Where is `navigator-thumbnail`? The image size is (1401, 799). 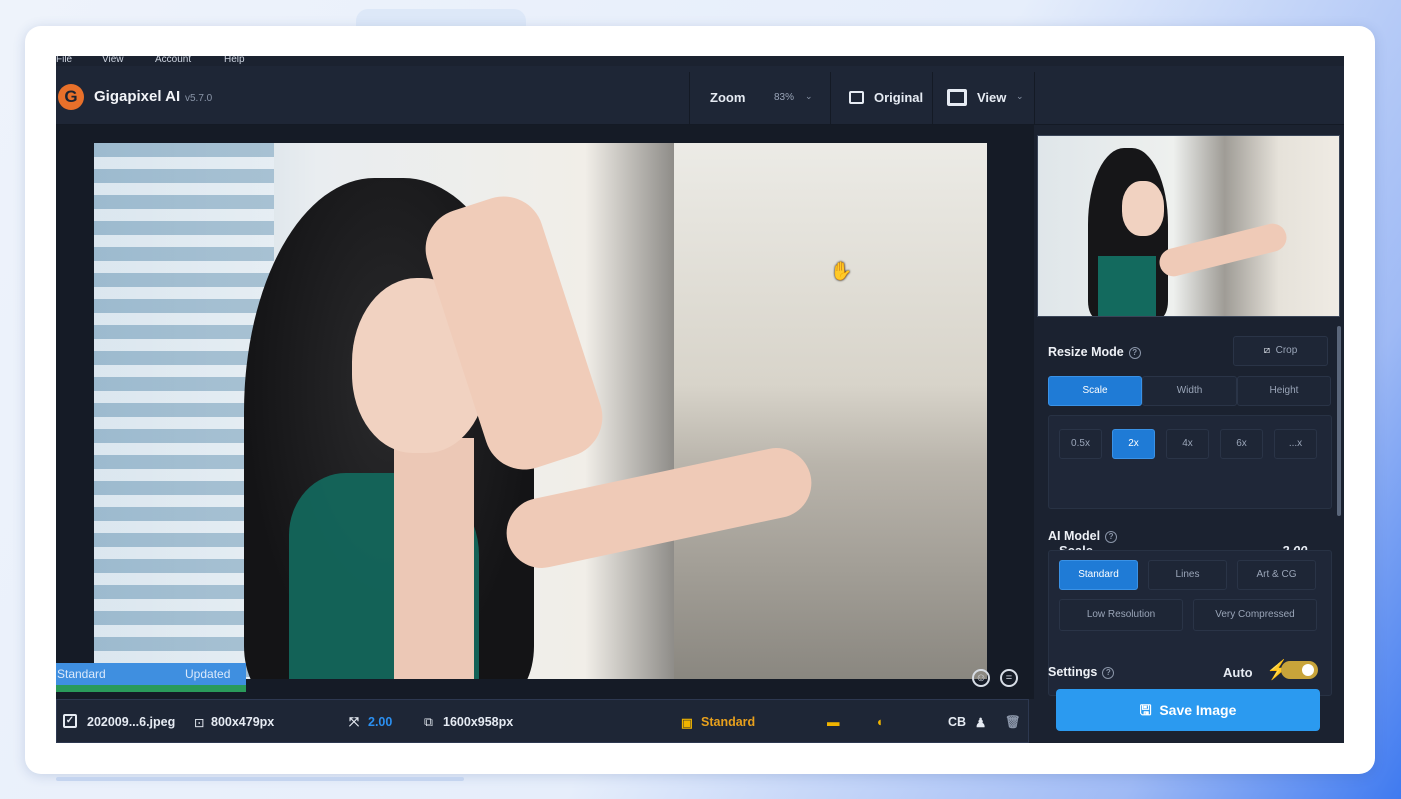 navigator-thumbnail is located at coordinates (1188, 226).